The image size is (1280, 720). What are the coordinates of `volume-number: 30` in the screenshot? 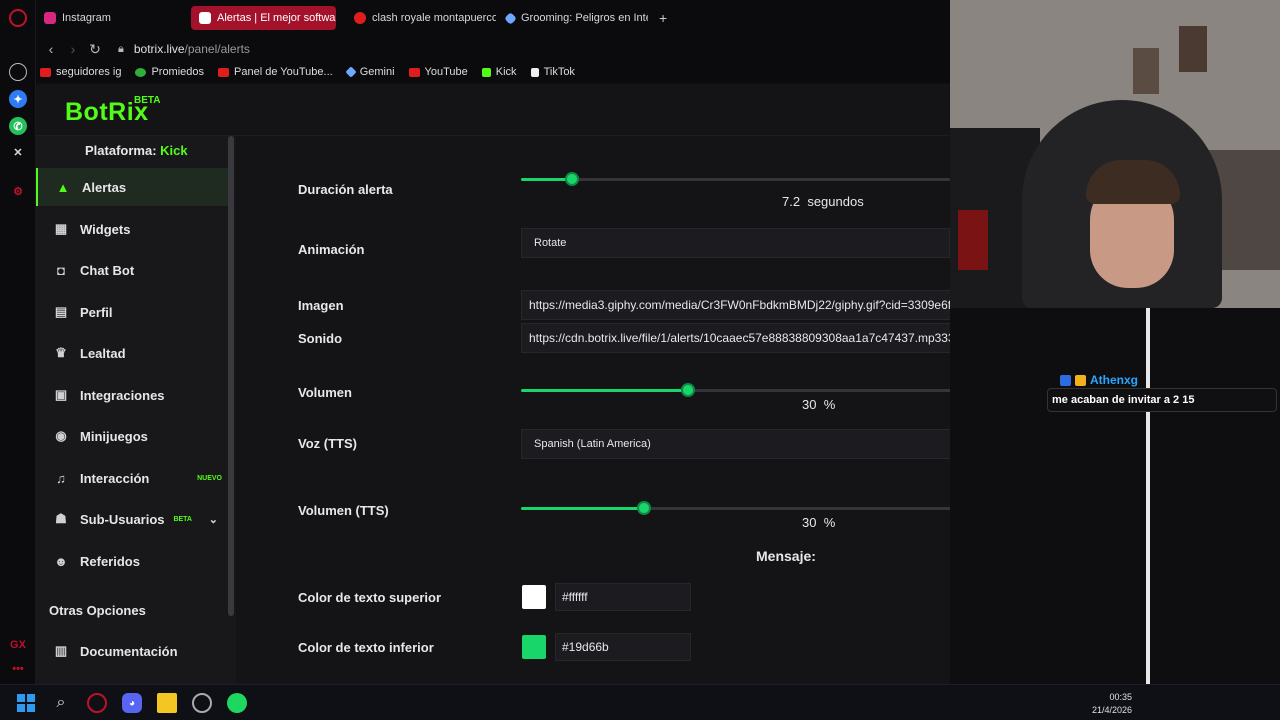 It's located at (809, 404).